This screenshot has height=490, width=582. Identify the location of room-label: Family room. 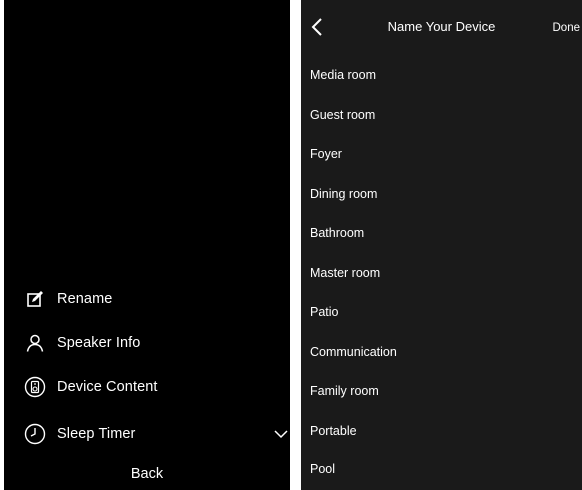
(344, 391).